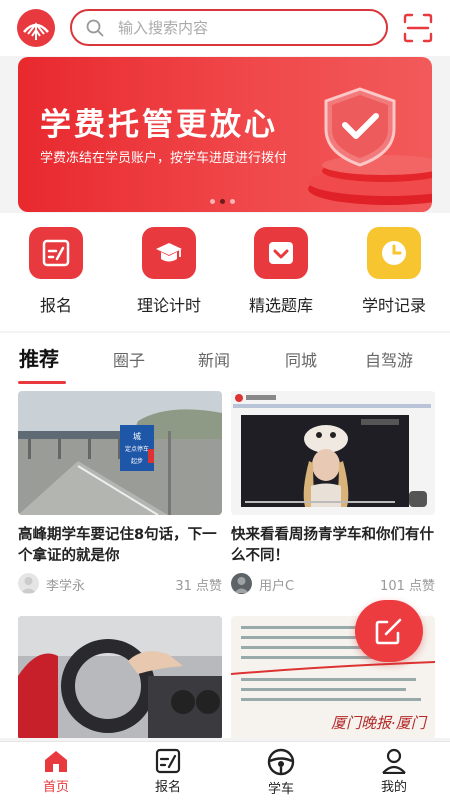 The height and width of the screenshot is (800, 450). I want to click on nav-home: 首页, so click(56, 771).